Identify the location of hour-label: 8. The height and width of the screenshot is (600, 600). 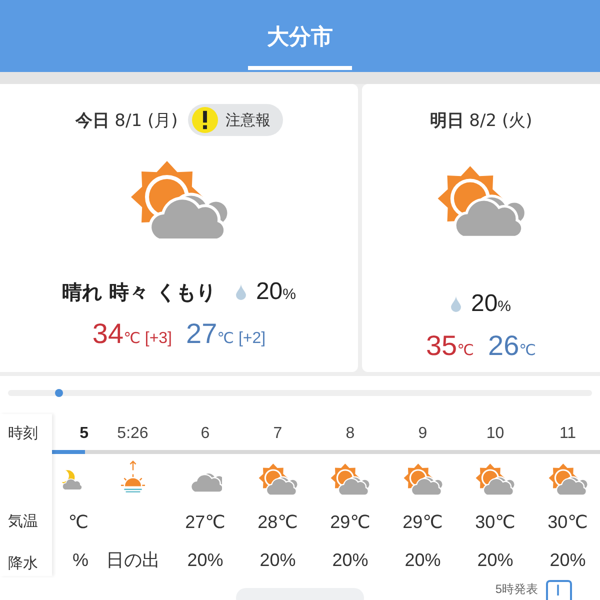
(350, 434).